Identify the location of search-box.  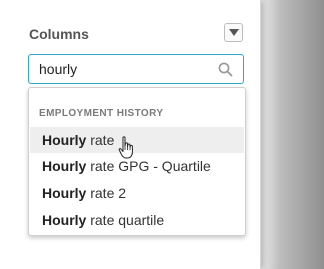
(136, 69).